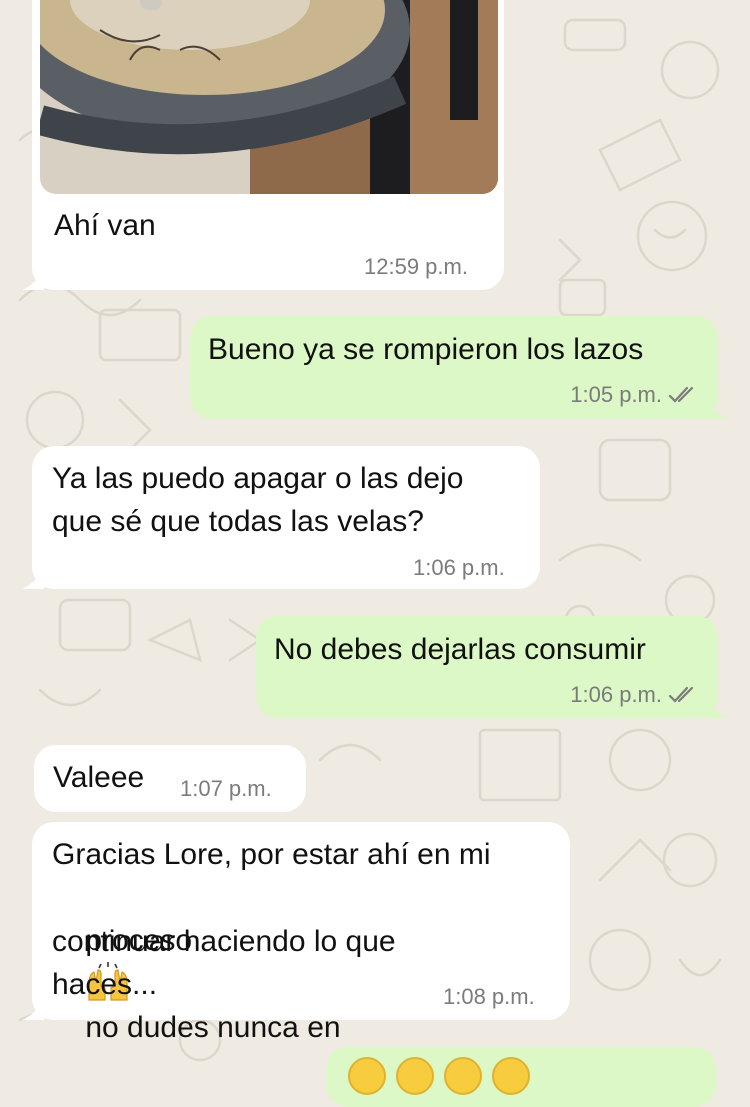  Describe the element at coordinates (170, 778) in the screenshot. I see `message-incoming: Valeee 1:07 p.m.` at that location.